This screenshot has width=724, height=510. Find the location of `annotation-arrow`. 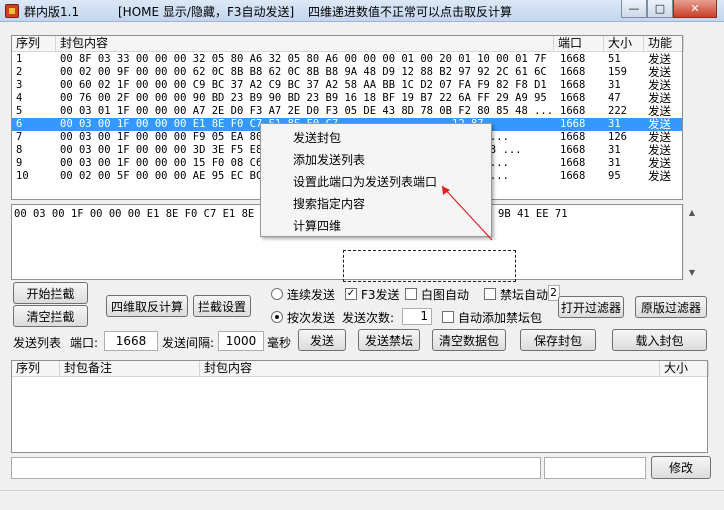

annotation-arrow is located at coordinates (467, 213).